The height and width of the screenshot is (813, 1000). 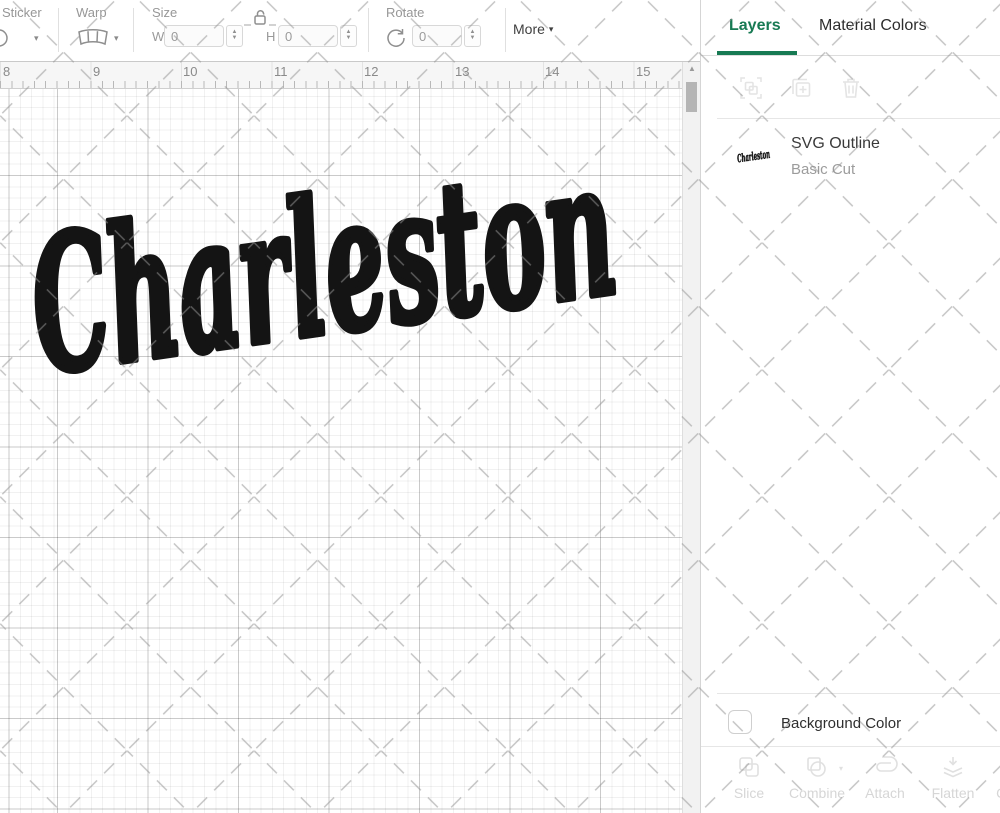 What do you see at coordinates (740, 722) in the screenshot?
I see `background-color-swatch` at bounding box center [740, 722].